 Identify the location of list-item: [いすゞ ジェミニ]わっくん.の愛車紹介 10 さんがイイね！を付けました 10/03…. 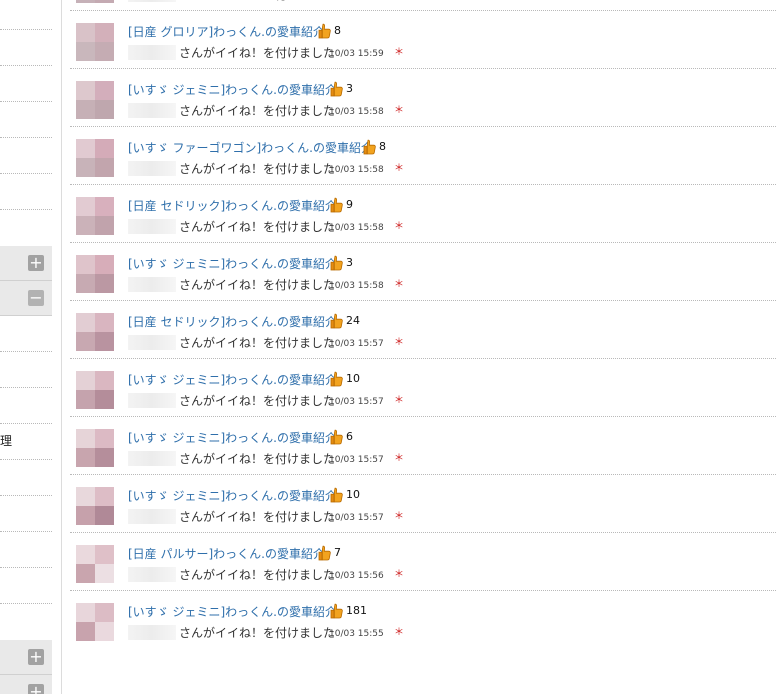
(419, 503).